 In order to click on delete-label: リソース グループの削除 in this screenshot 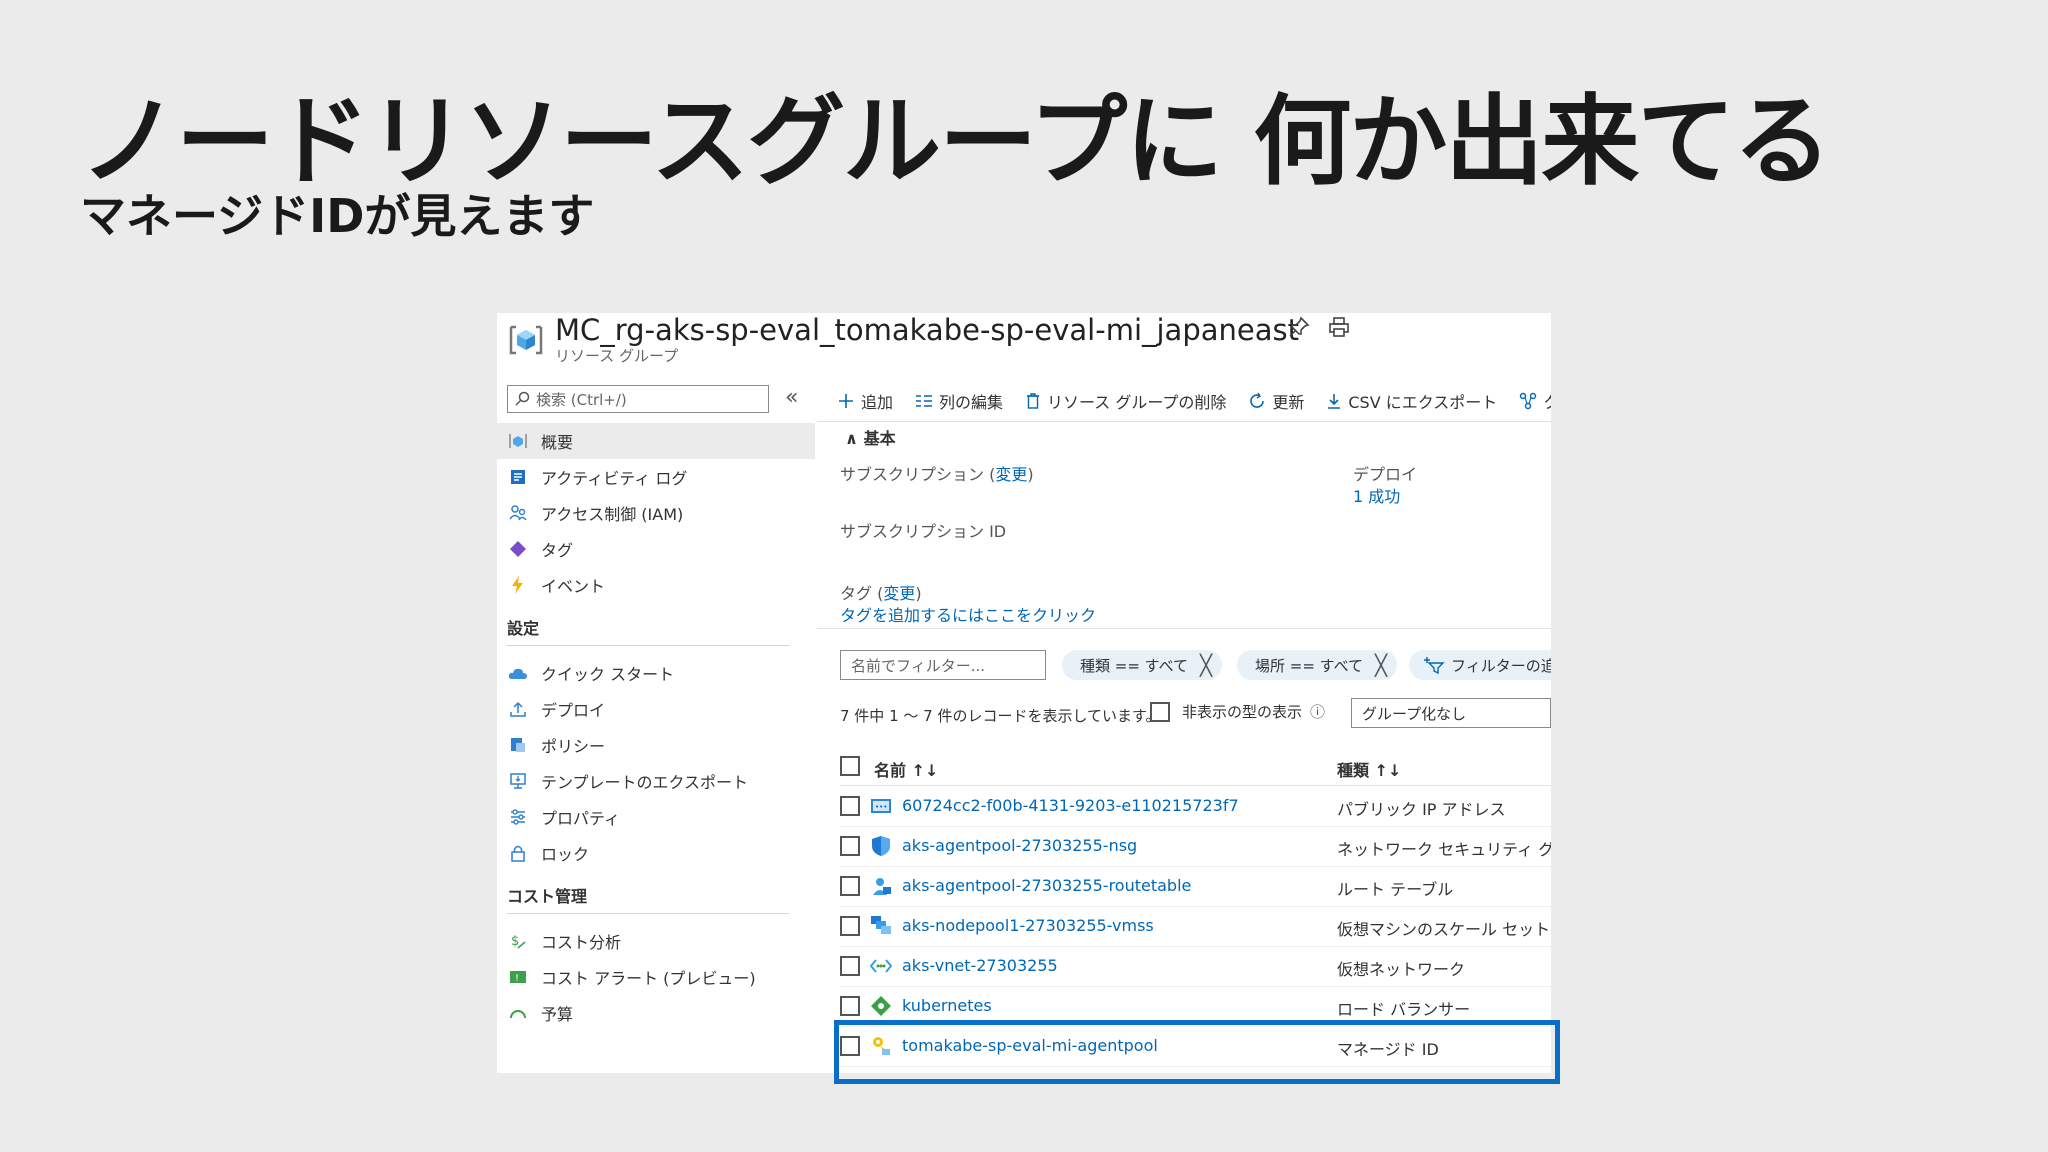, I will do `click(1137, 402)`.